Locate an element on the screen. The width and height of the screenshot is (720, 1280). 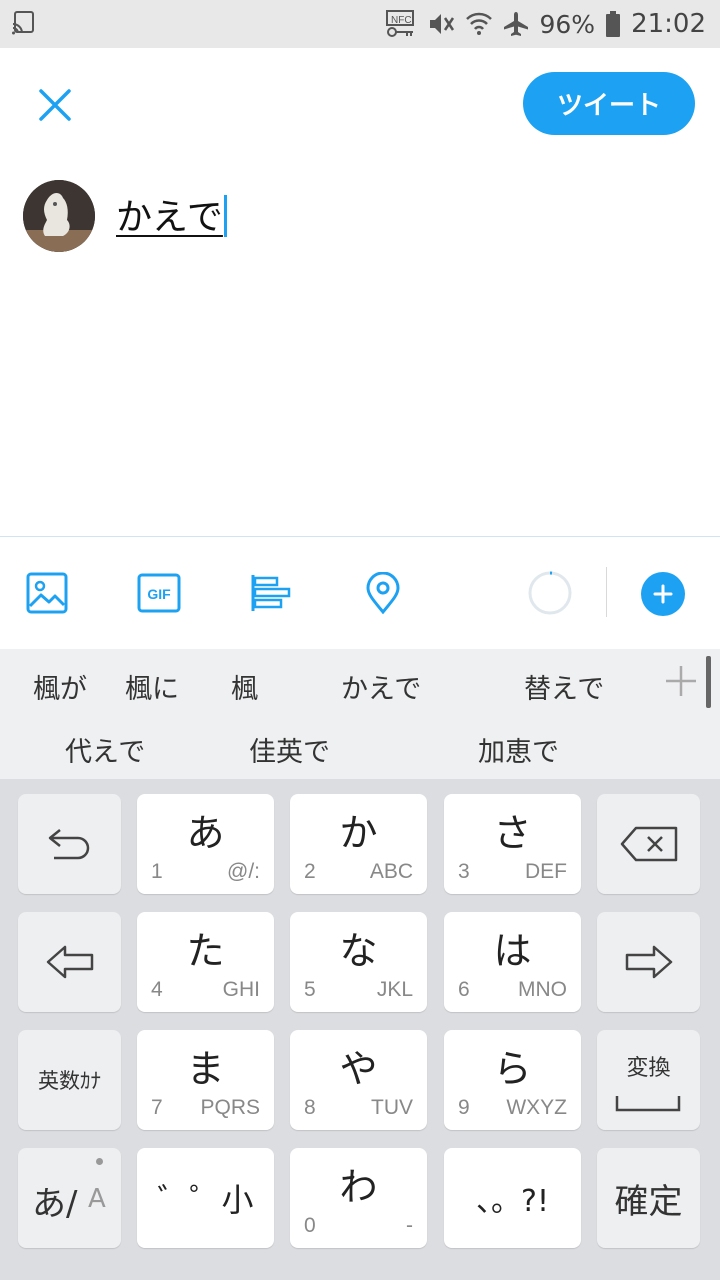
svg-text: NFC is located at coordinates (401, 20).